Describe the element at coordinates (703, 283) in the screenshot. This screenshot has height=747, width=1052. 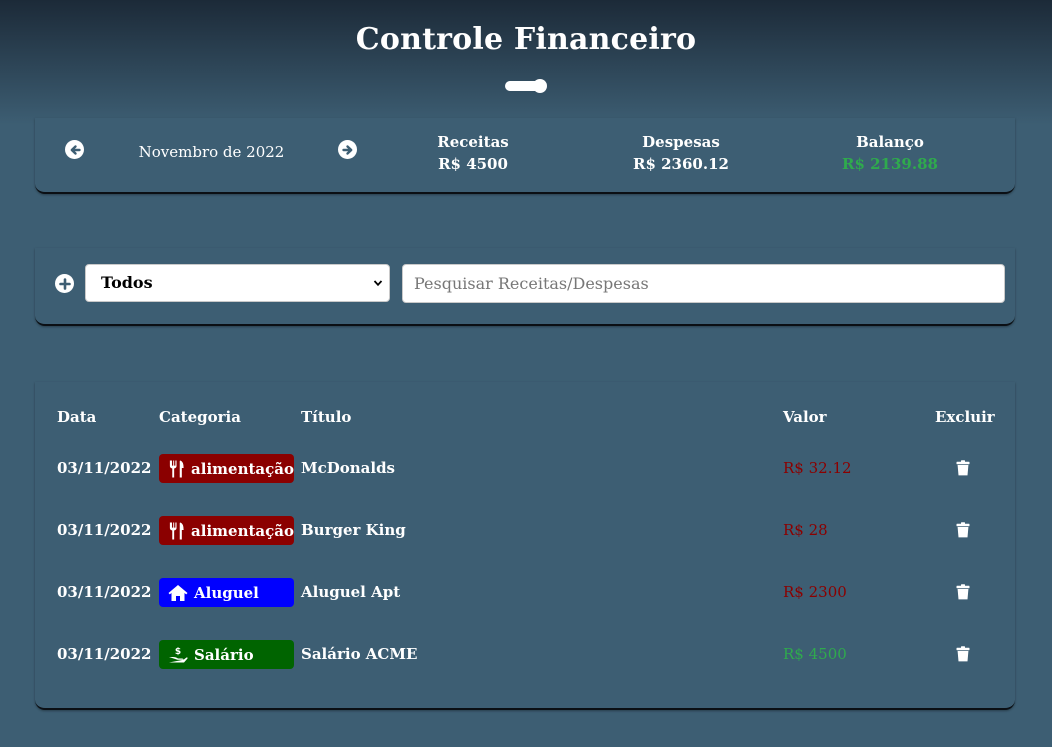
I see `search-input` at that location.